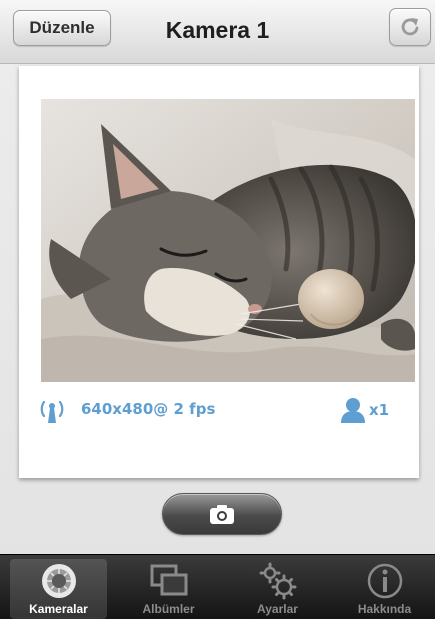 The height and width of the screenshot is (619, 435). Describe the element at coordinates (62, 28) in the screenshot. I see `edit-button: Düzenle` at that location.